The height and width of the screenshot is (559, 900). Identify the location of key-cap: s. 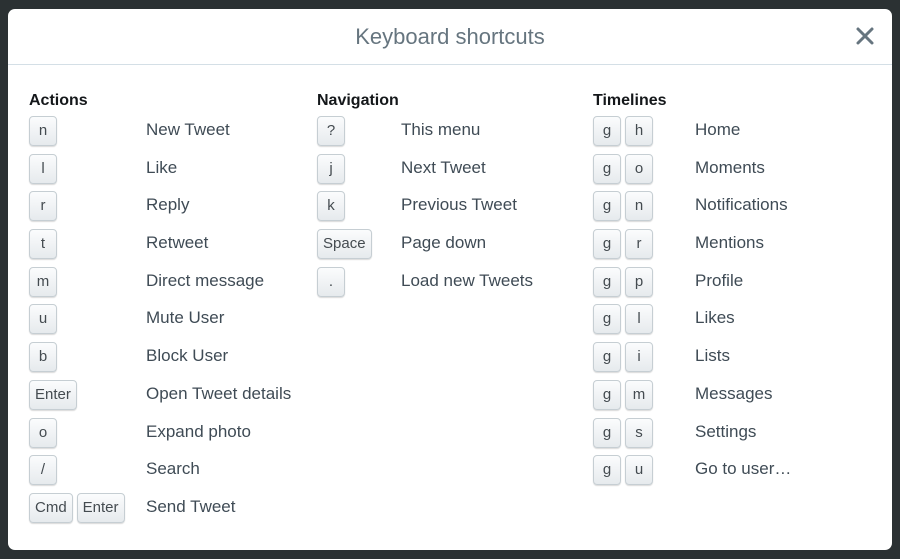
(639, 432).